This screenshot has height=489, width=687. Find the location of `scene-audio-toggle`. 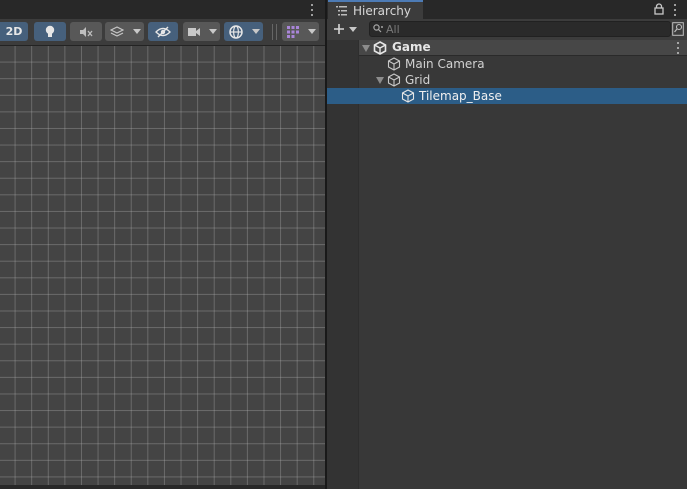

scene-audio-toggle is located at coordinates (86, 31).